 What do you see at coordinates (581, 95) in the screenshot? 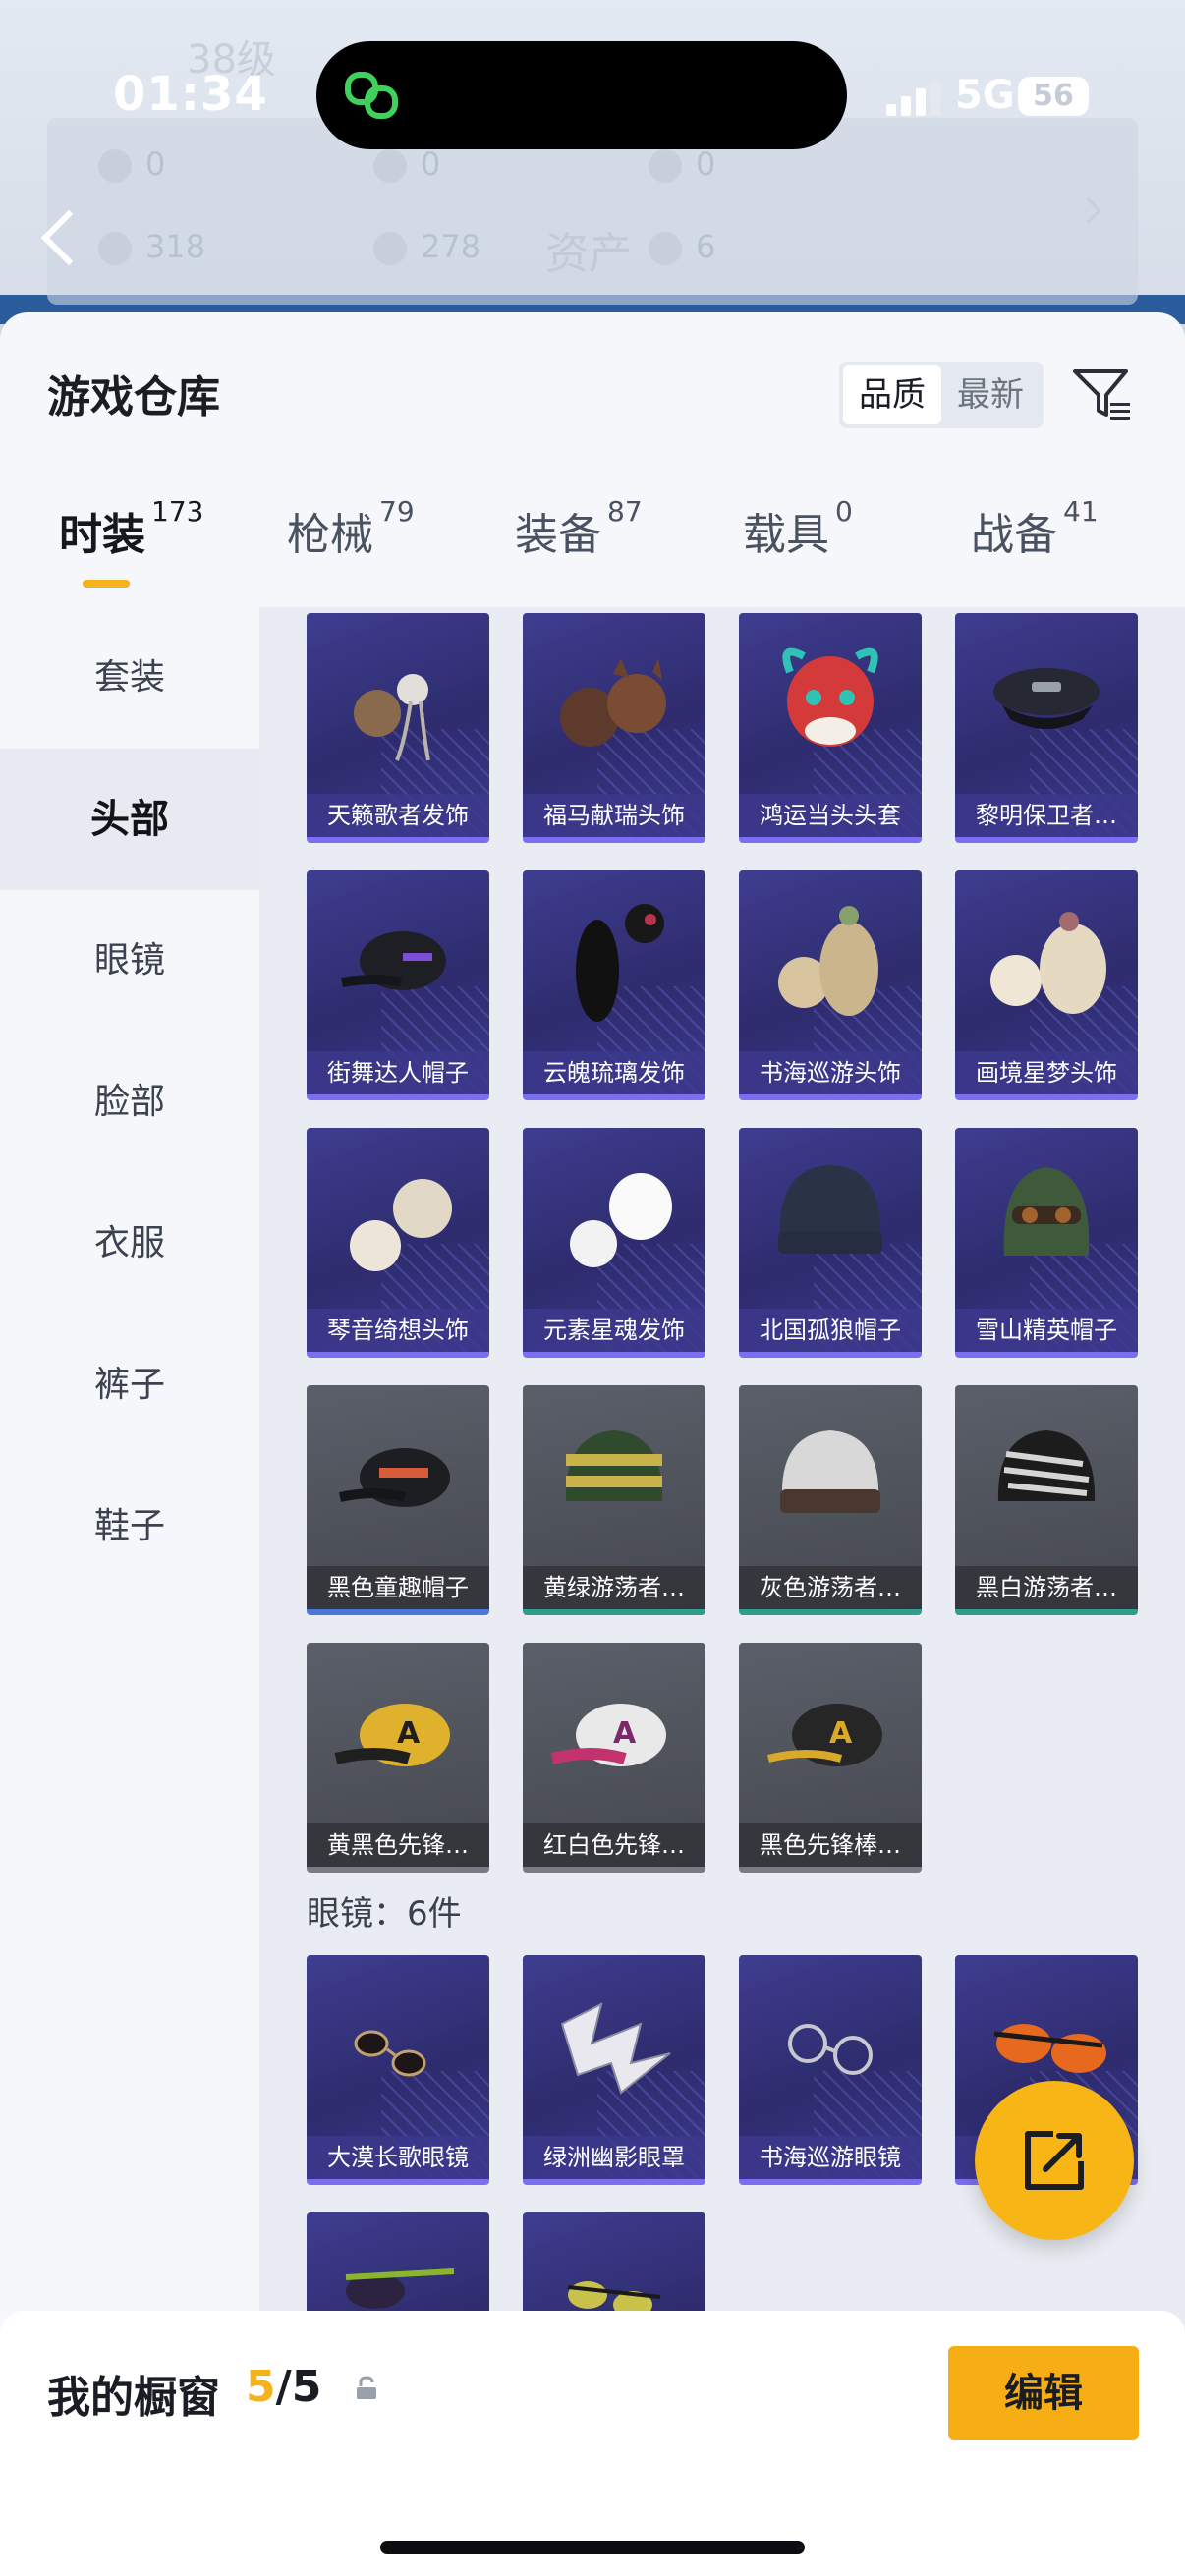
I see `dynamic-island` at bounding box center [581, 95].